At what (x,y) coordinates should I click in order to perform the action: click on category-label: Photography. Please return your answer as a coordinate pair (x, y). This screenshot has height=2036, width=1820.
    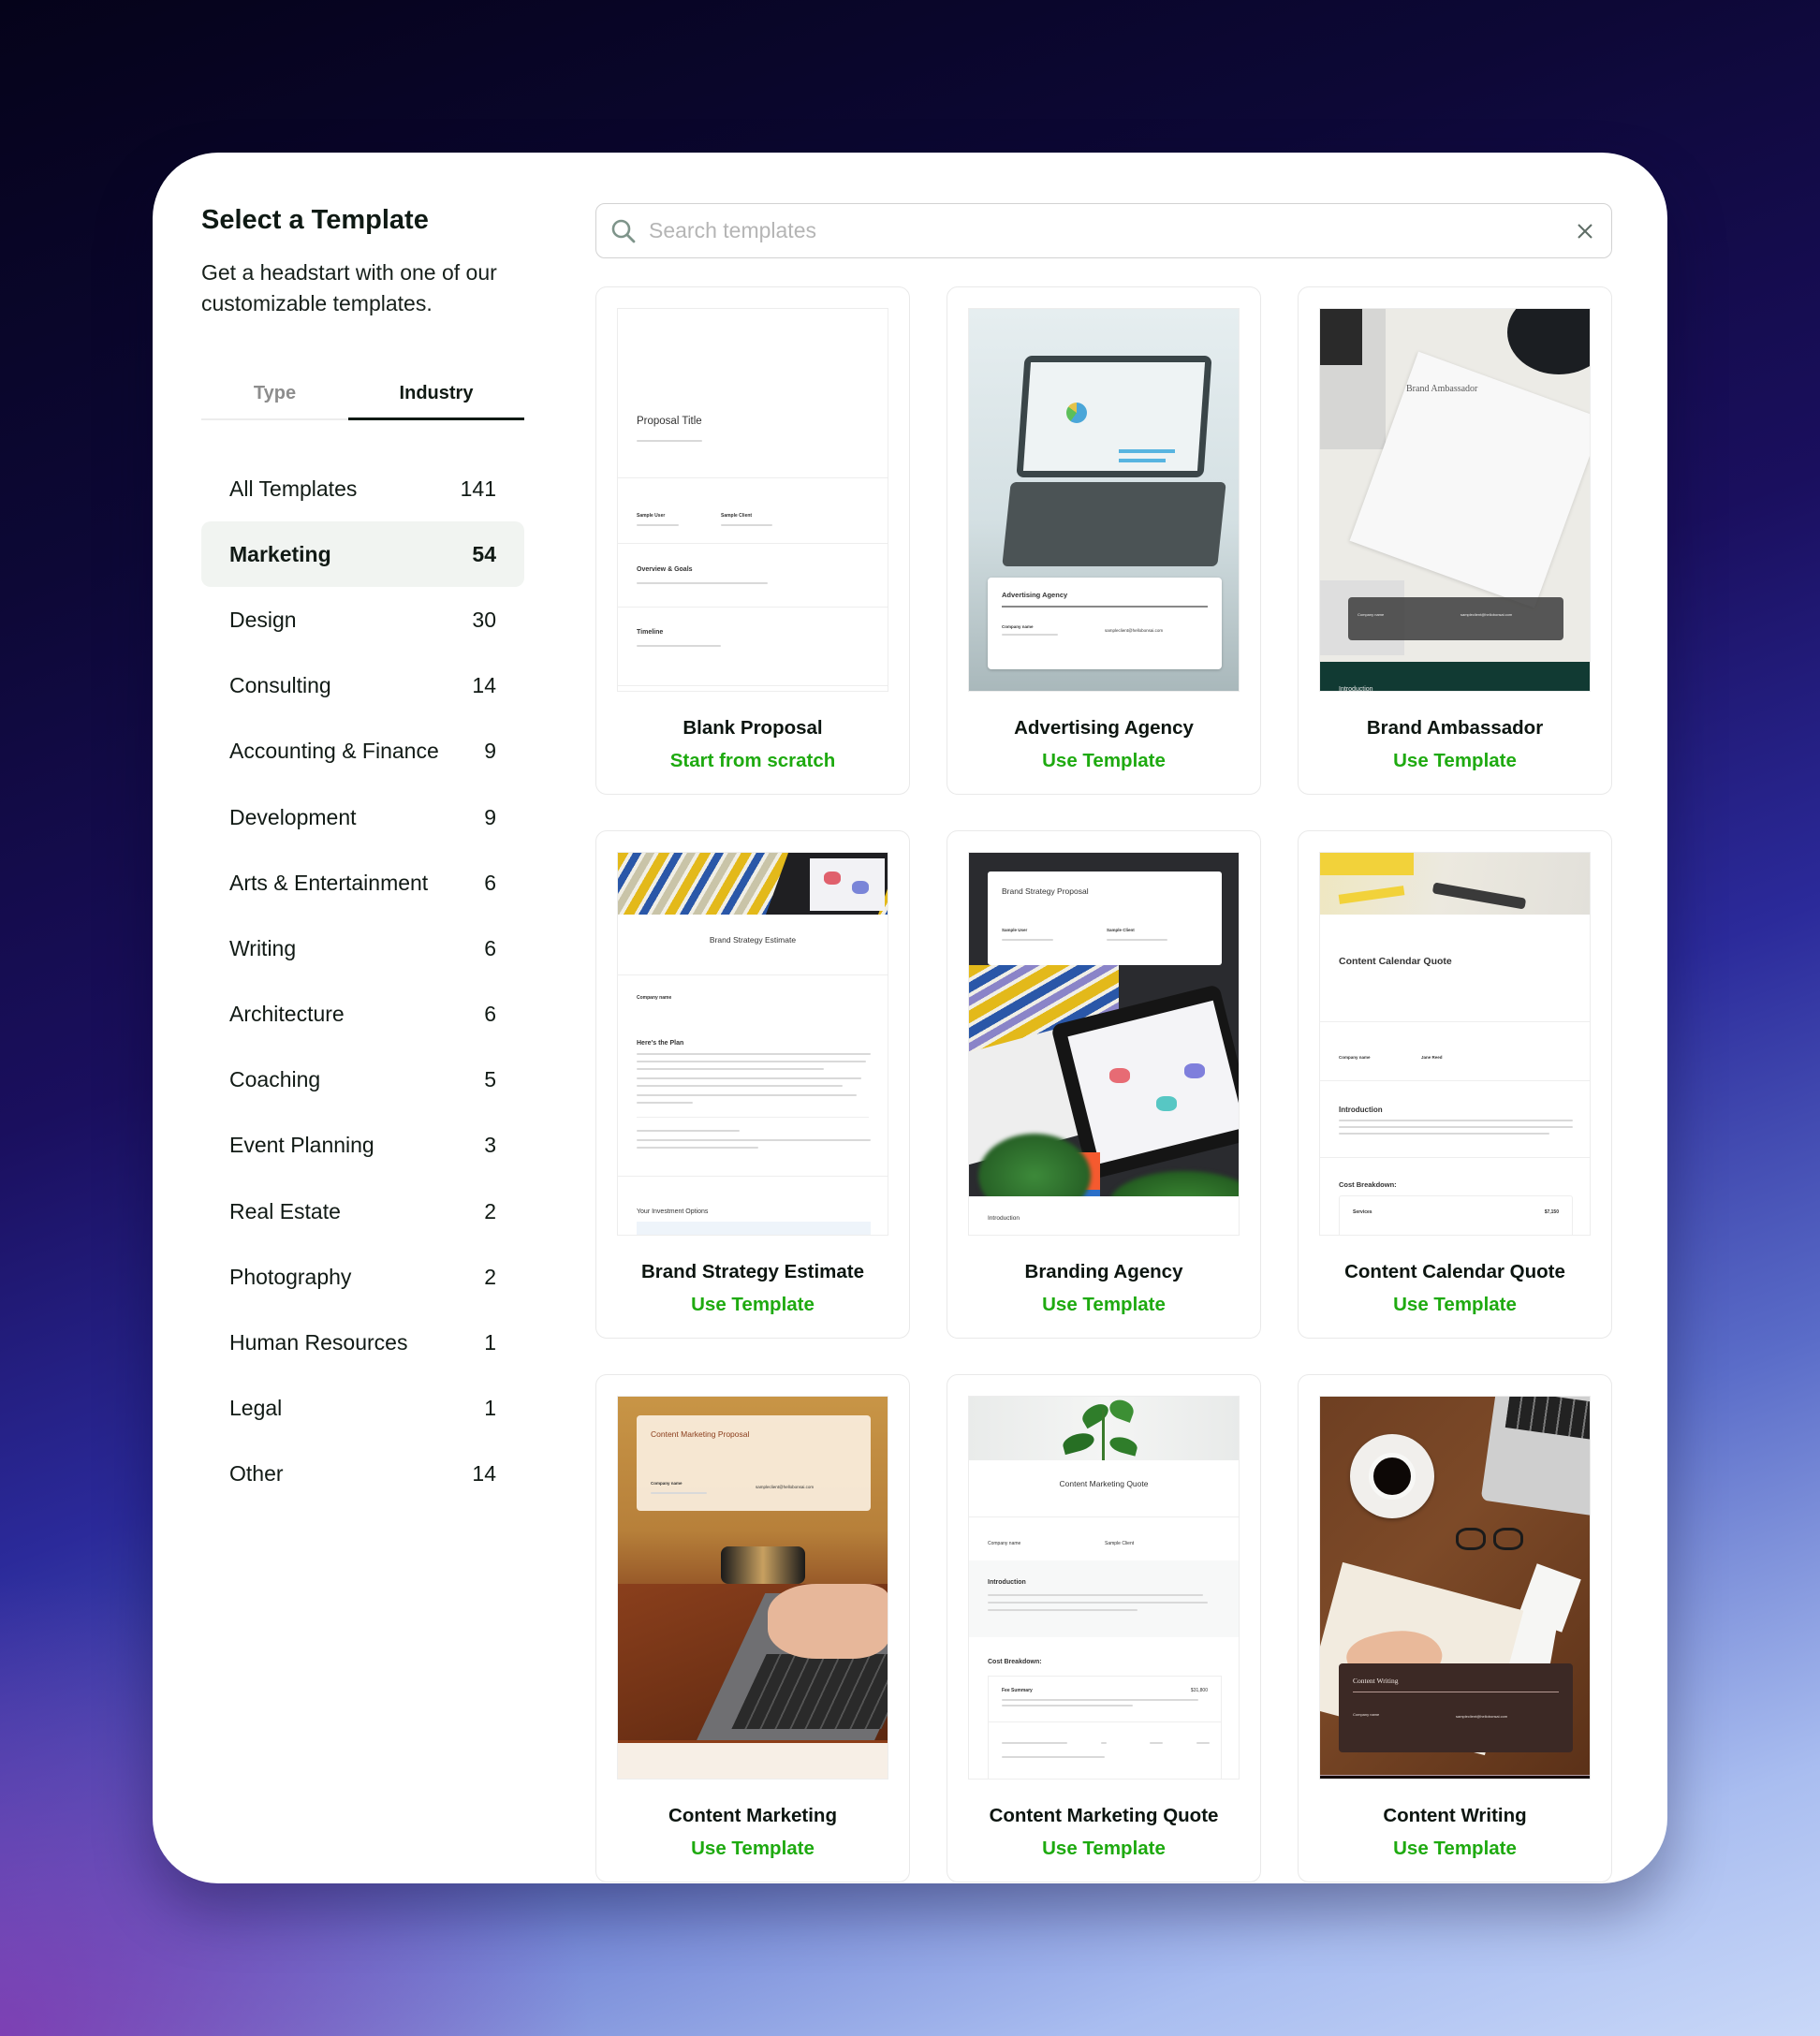
    Looking at the image, I should click on (290, 1276).